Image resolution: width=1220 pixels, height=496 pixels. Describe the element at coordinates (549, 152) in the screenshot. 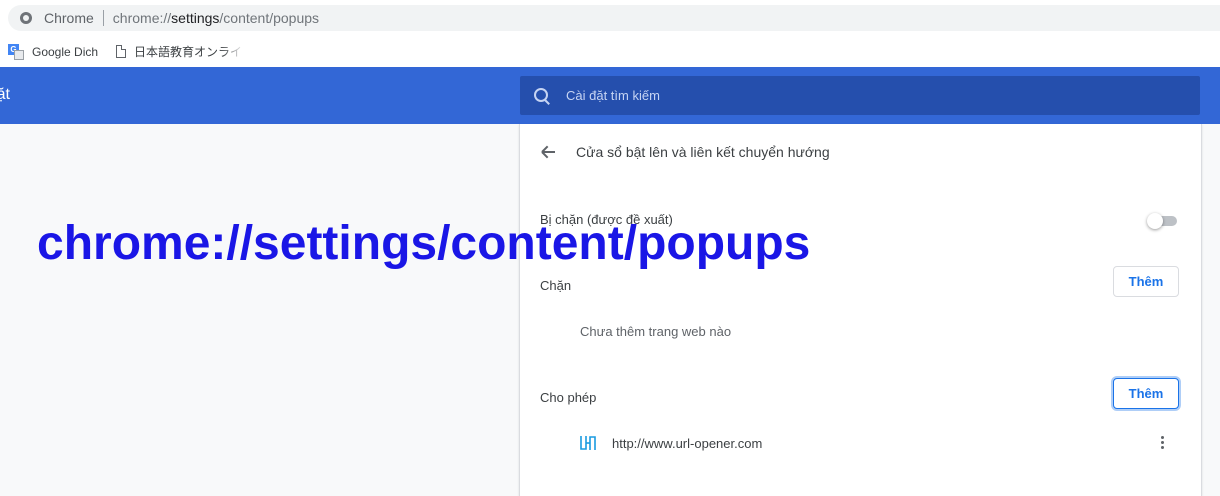

I see `back-arrow-icon` at that location.